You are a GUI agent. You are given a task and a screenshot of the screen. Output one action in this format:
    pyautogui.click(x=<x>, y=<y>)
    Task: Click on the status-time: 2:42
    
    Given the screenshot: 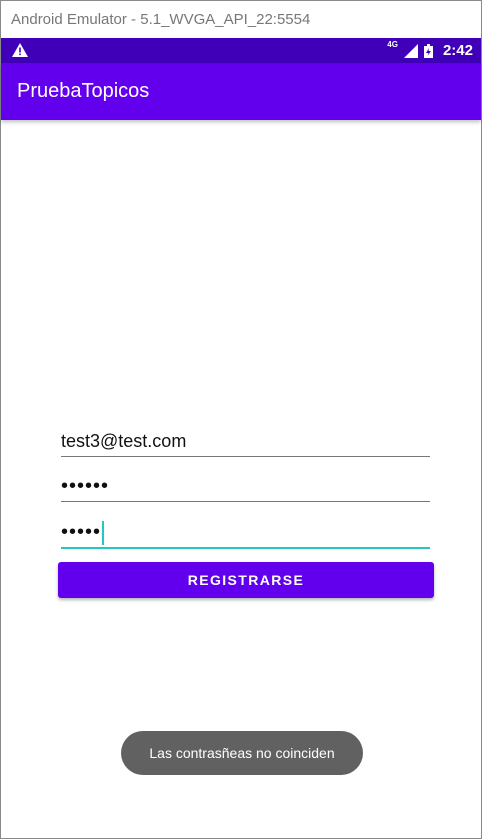 What is the action you would take?
    pyautogui.click(x=457, y=50)
    